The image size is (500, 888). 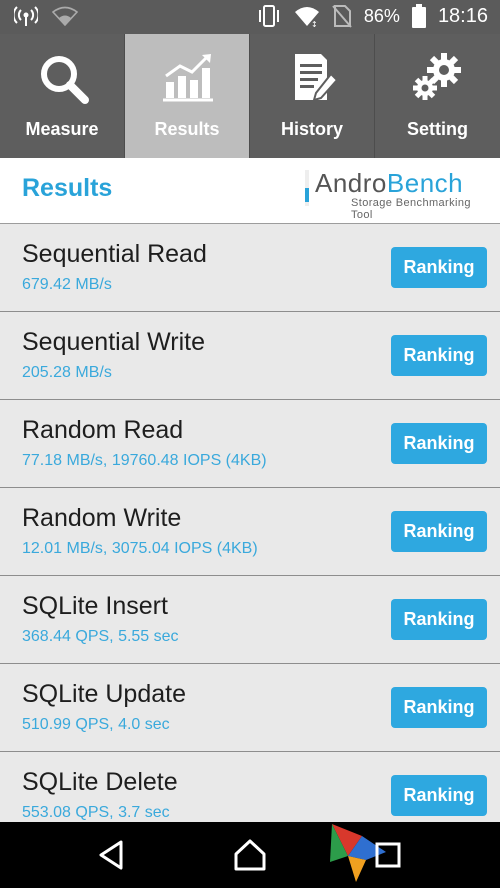 I want to click on document-pencil-icon, so click(x=317, y=78).